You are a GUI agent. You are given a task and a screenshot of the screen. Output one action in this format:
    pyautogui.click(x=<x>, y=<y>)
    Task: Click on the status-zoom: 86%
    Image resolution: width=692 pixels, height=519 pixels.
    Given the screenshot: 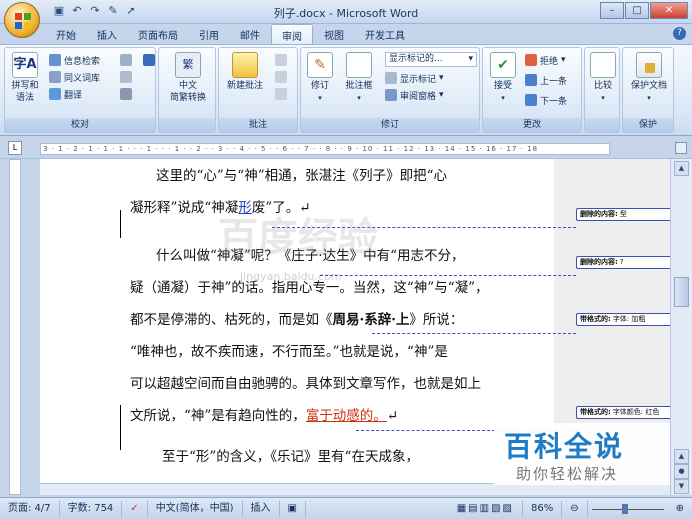 What is the action you would take?
    pyautogui.click(x=543, y=508)
    